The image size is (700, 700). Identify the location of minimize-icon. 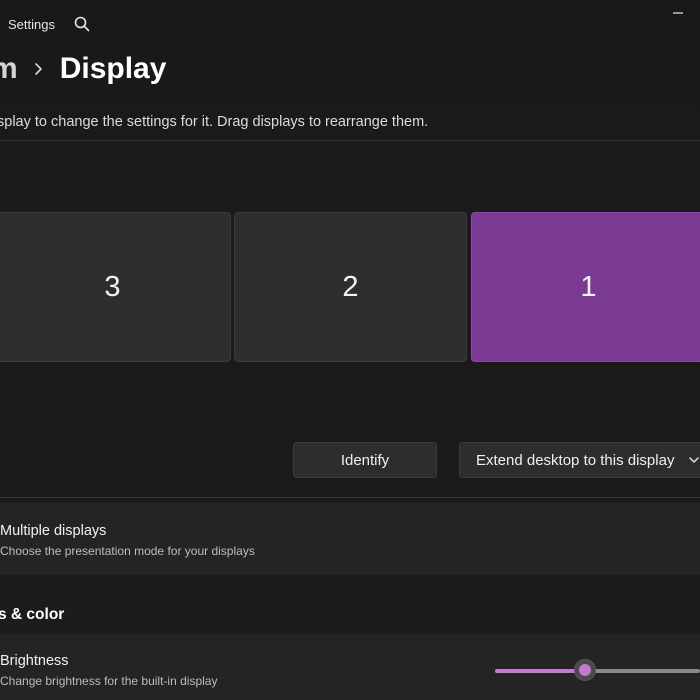
(678, 13).